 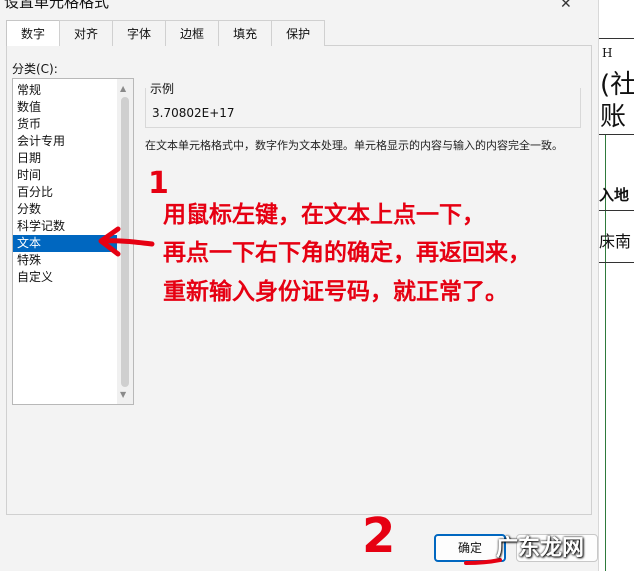 What do you see at coordinates (324, 215) in the screenshot?
I see `annotation-line-1: 用鼠标左键，在文本上点一下，` at bounding box center [324, 215].